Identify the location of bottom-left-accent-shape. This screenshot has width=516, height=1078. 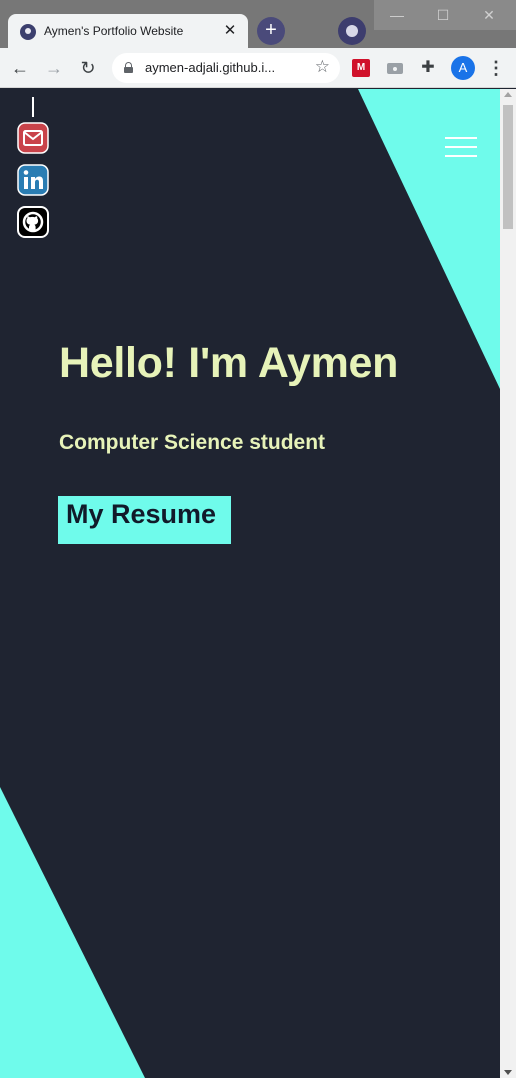
(72, 932).